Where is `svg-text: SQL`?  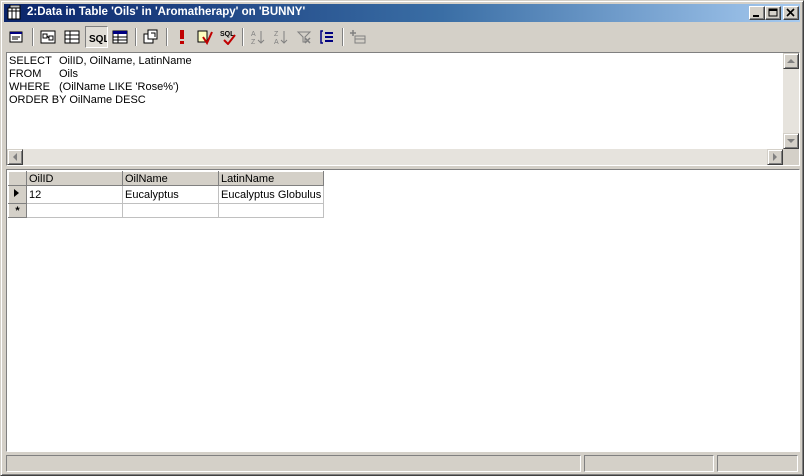
svg-text: SQL is located at coordinates (98, 39).